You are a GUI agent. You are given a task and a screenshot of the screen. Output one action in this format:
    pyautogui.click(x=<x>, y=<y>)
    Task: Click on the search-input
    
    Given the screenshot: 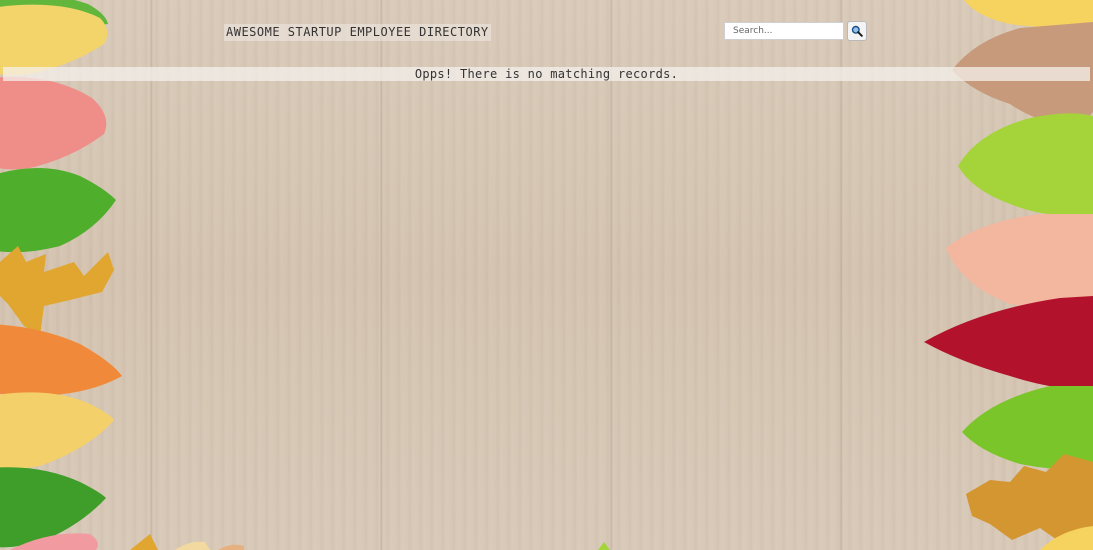 What is the action you would take?
    pyautogui.click(x=784, y=31)
    